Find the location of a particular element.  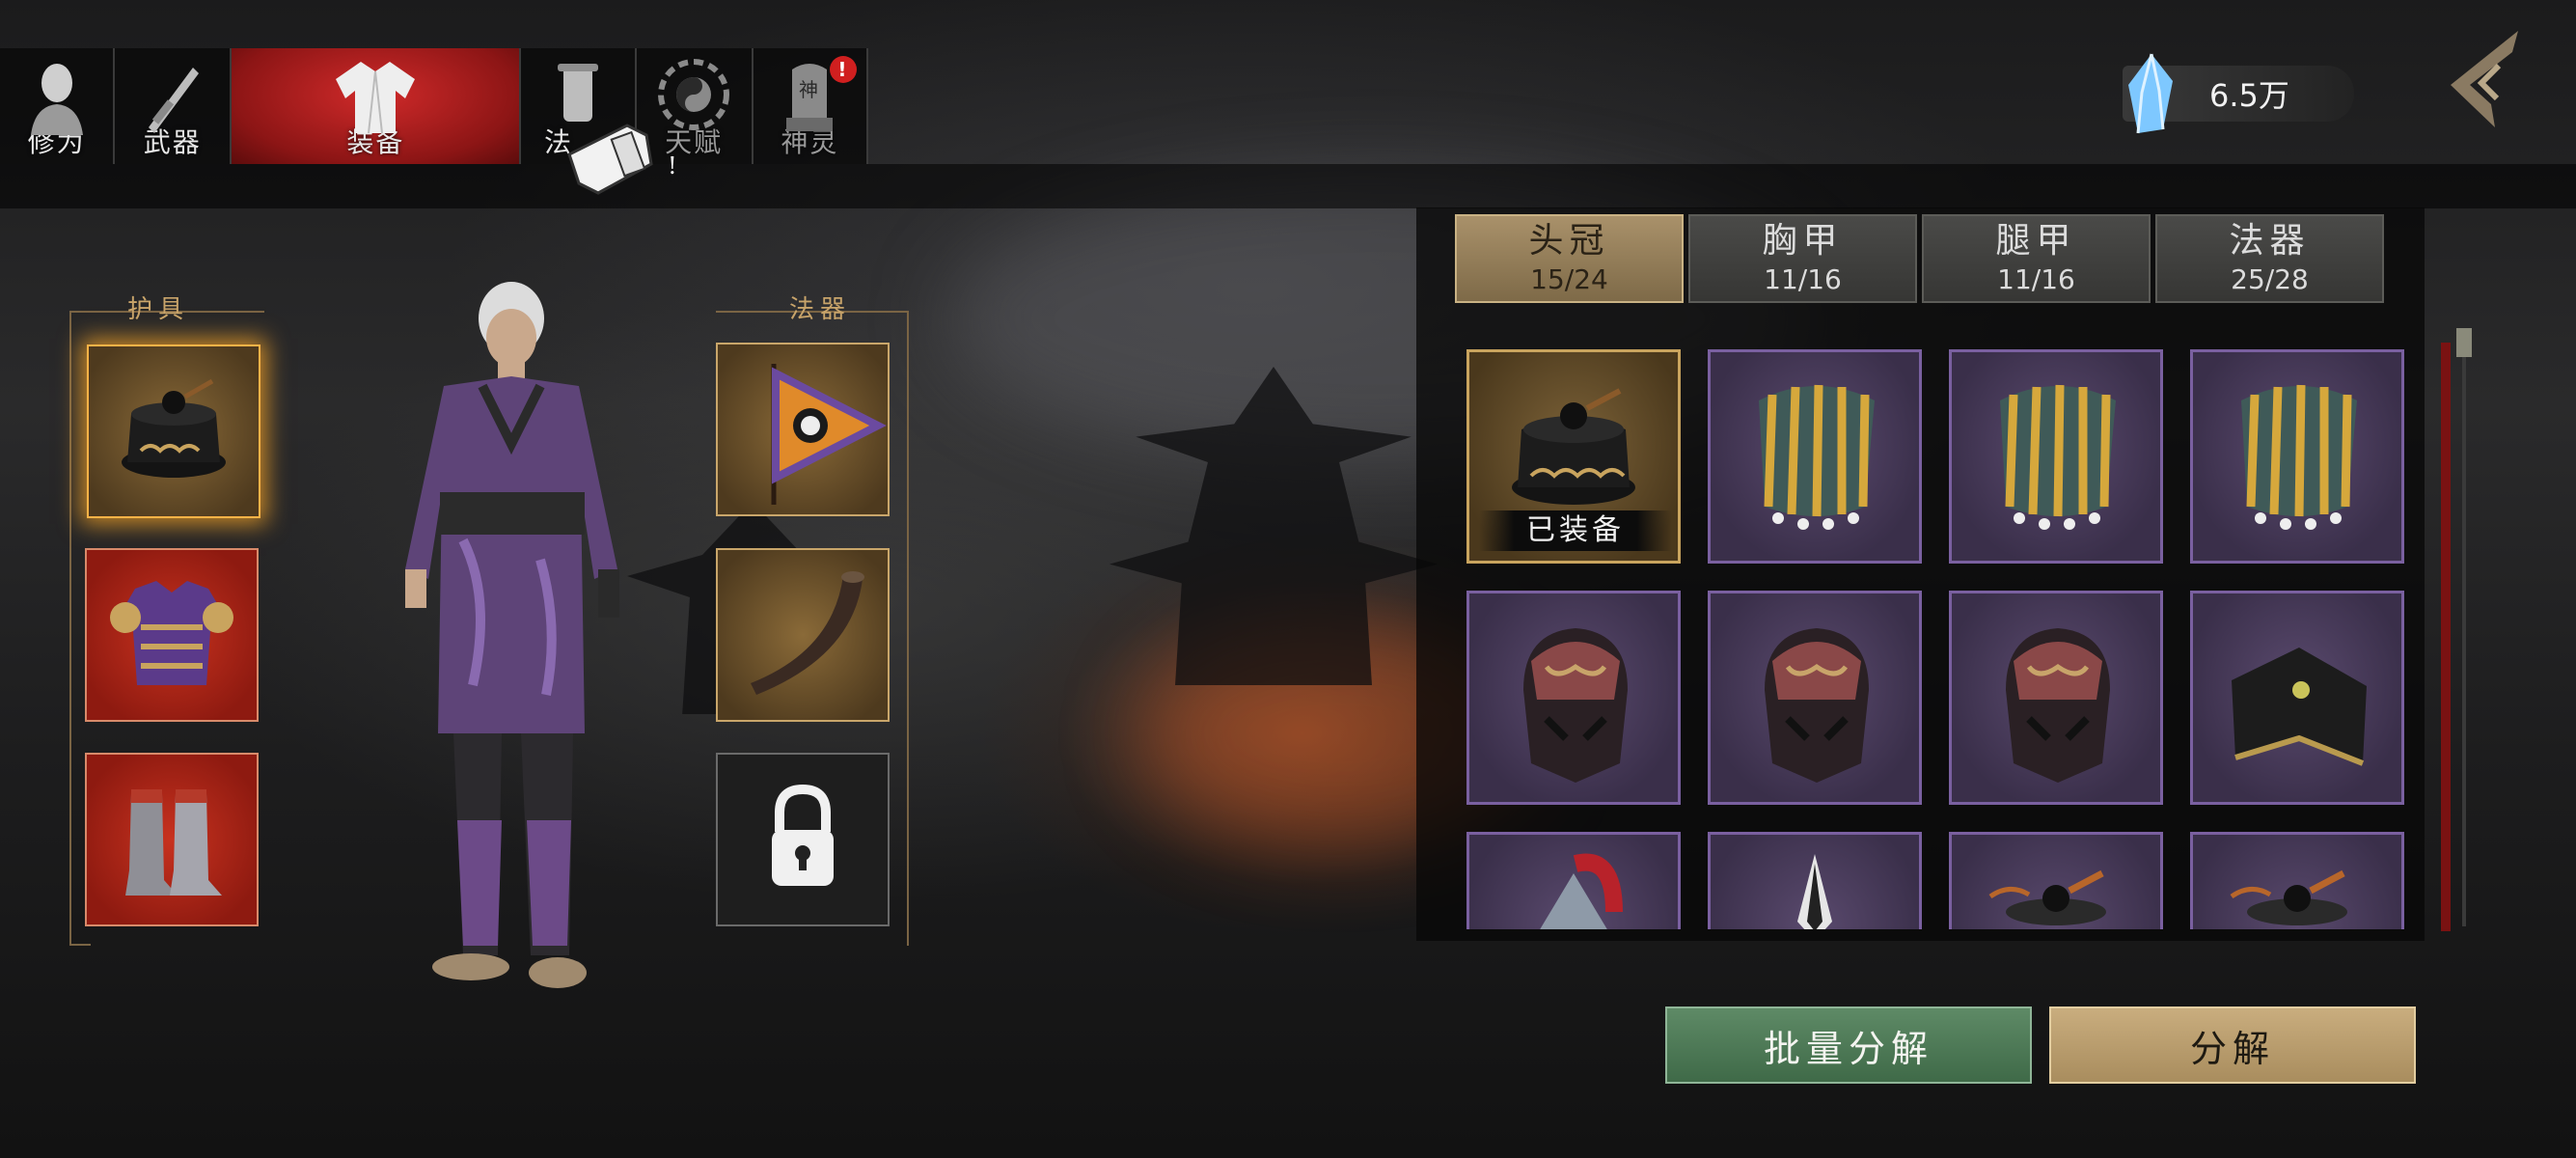

tutorial-mark: ! is located at coordinates (672, 165).